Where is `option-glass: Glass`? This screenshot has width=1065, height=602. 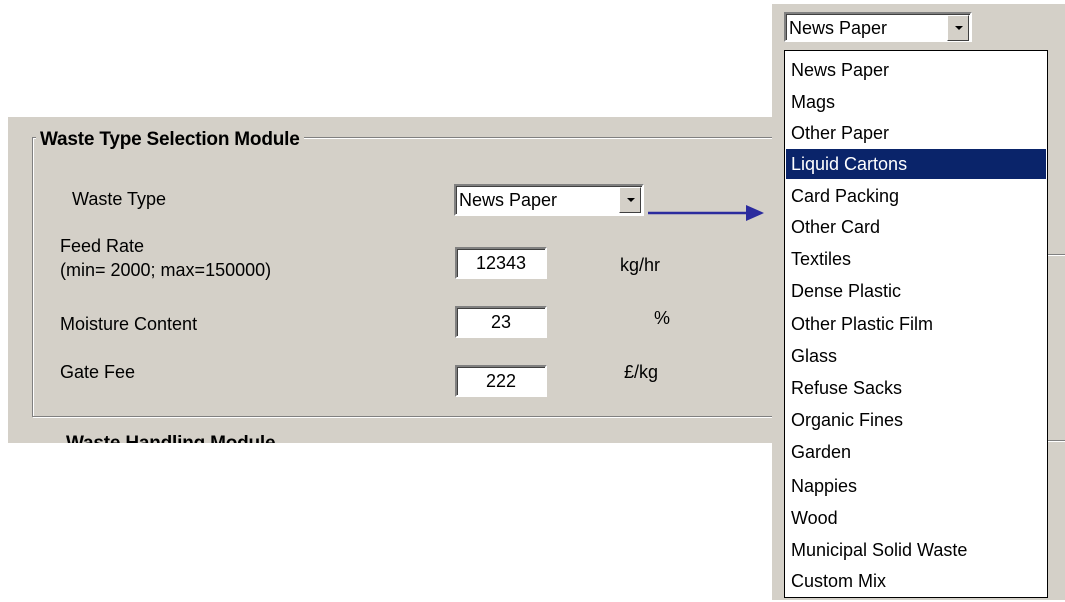 option-glass: Glass is located at coordinates (916, 356).